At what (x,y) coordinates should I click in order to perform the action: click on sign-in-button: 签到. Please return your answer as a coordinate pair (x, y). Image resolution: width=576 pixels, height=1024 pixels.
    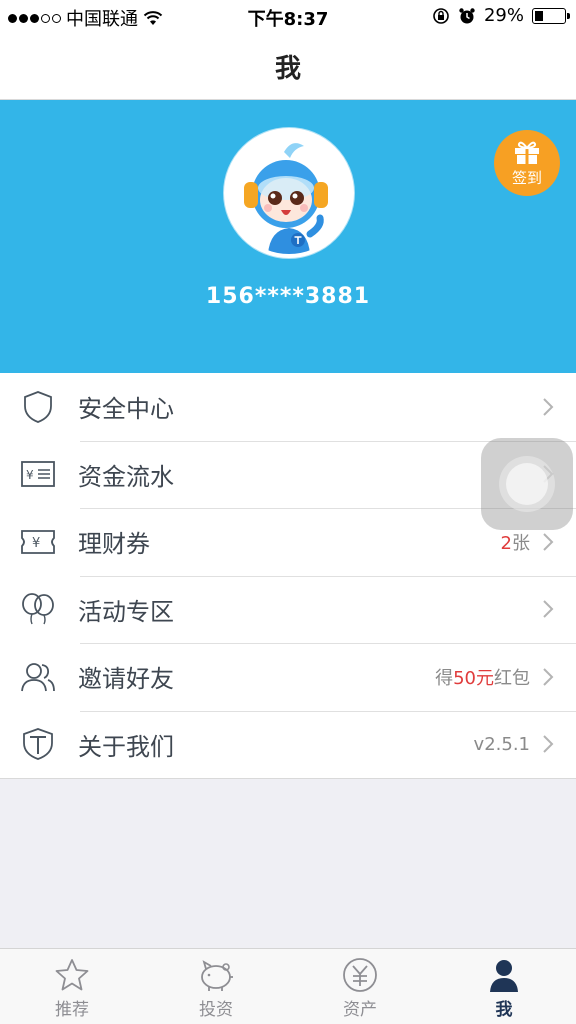
    Looking at the image, I should click on (527, 163).